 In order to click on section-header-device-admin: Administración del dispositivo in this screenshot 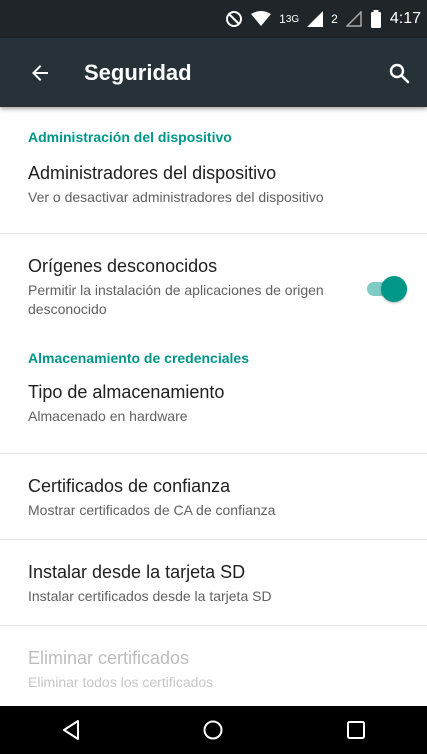, I will do `click(130, 137)`.